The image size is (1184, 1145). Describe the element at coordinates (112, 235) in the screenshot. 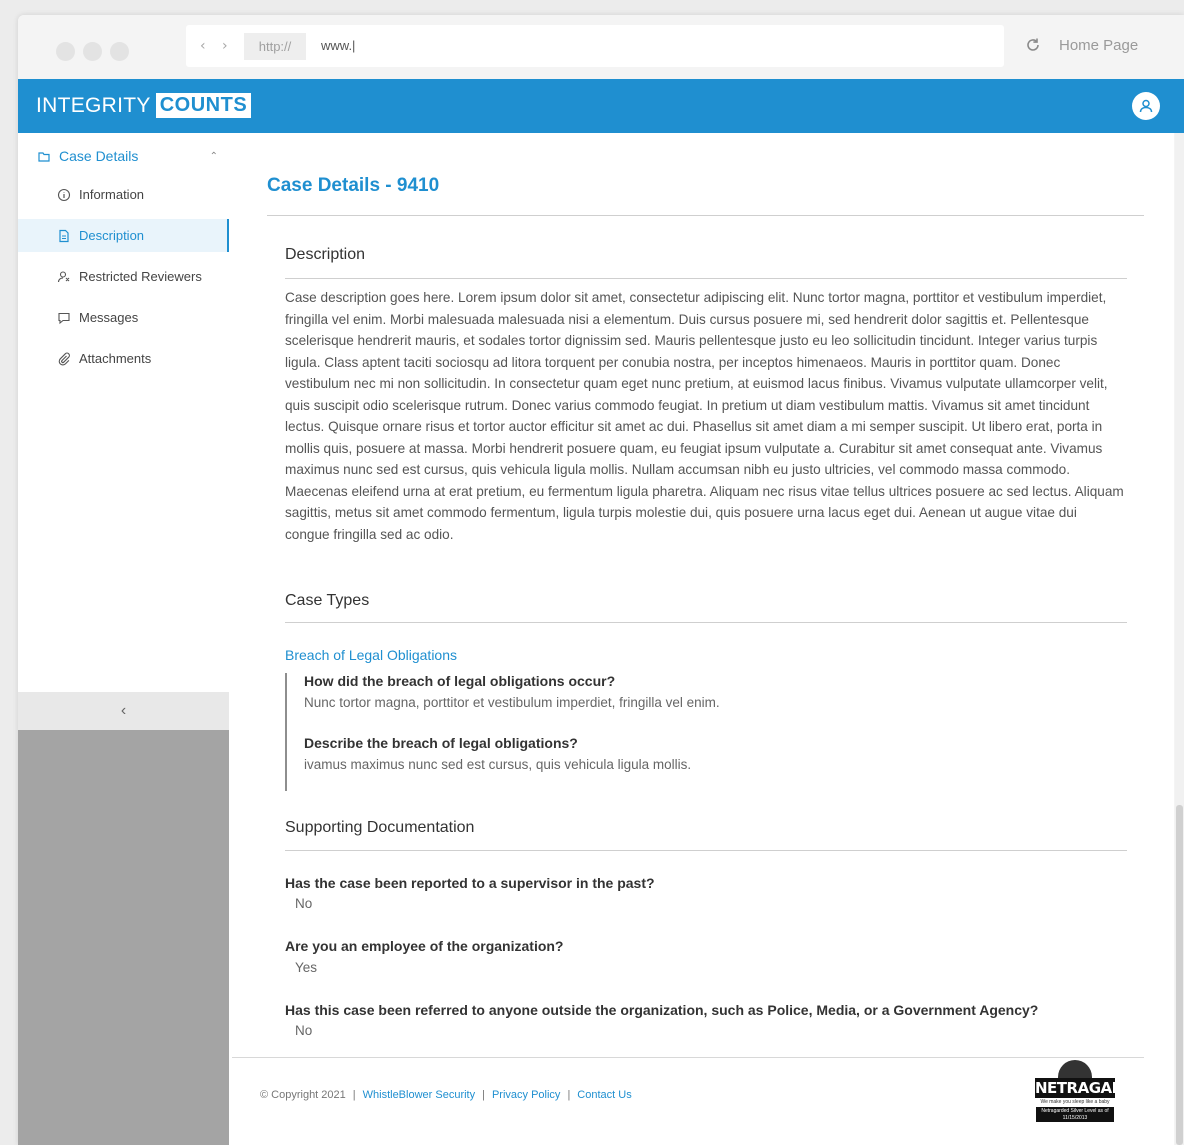

I see `sidebar-item-label: Description` at that location.